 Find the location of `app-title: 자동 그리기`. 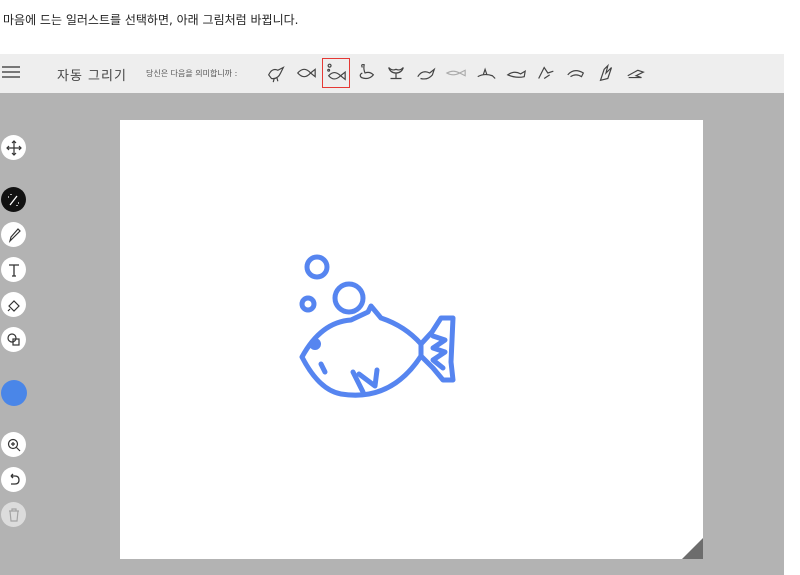

app-title: 자동 그리기 is located at coordinates (92, 76).